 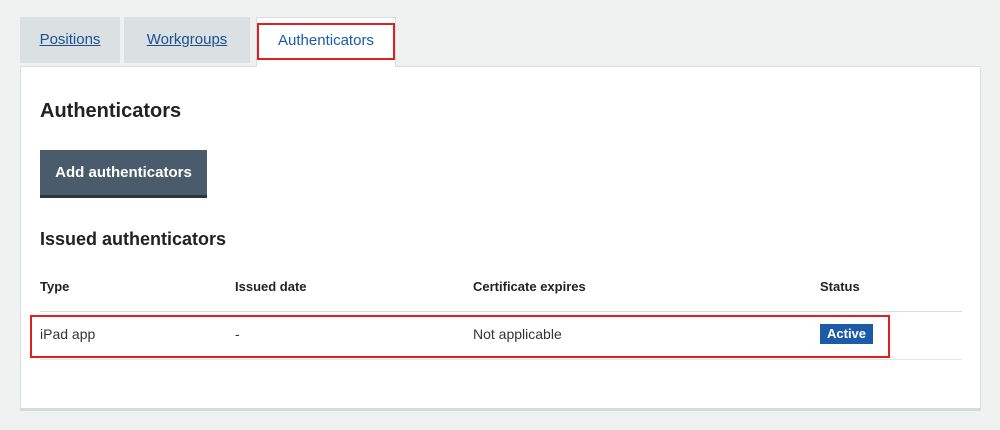 I want to click on column-header-type: Type, so click(x=55, y=286).